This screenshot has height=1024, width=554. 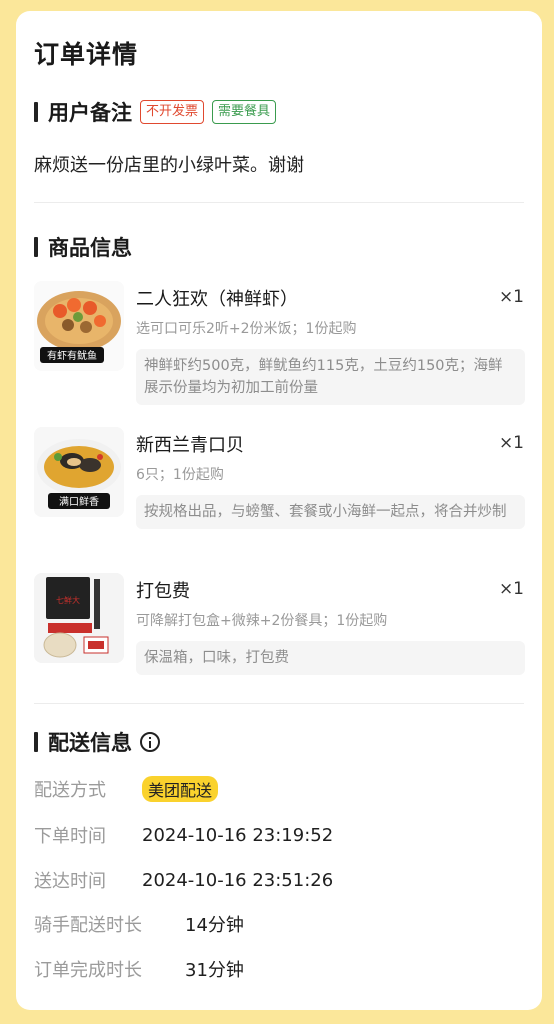 I want to click on completion-duration-value: 31分钟, so click(x=214, y=970).